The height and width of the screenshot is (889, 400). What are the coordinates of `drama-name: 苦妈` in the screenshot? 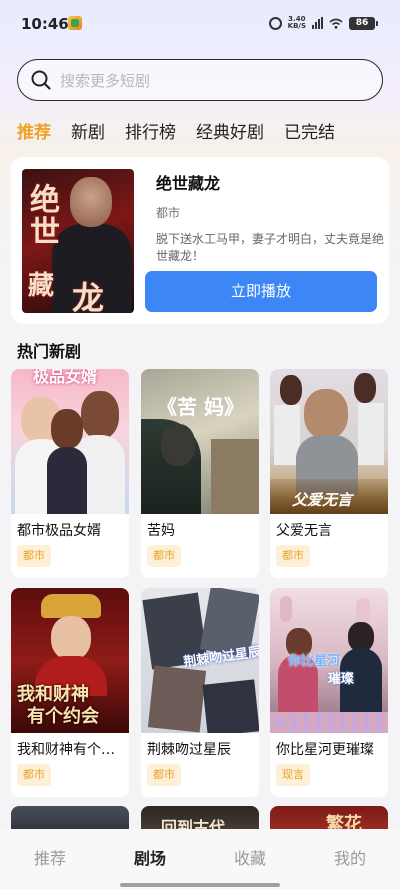 It's located at (161, 531).